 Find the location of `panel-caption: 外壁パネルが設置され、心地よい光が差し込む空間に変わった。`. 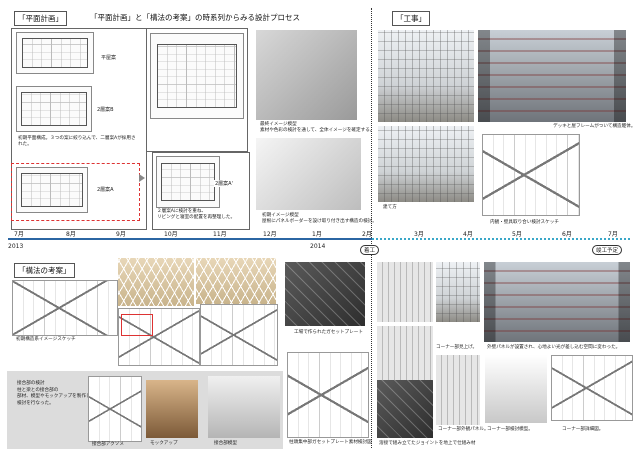

panel-caption: 外壁パネルが設置され、心地よい光が差し込む空間に変わった。 is located at coordinates (554, 347).